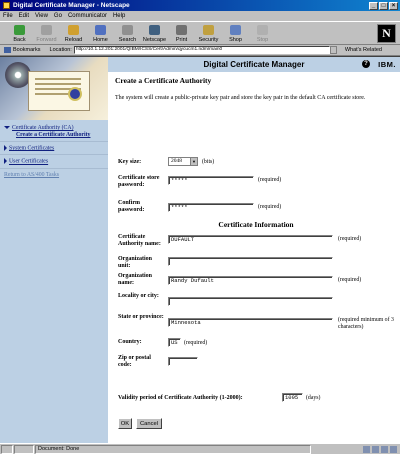 Image resolution: width=400 pixels, height=454 pixels. I want to click on store-password-label: Certificate store password:, so click(139, 181).